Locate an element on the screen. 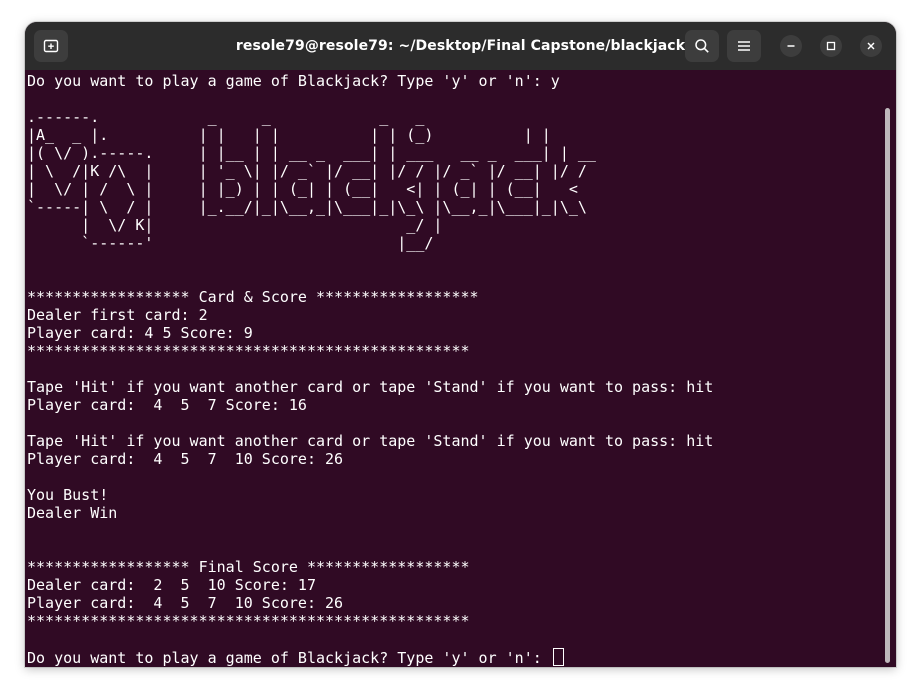  terminal-line: Player card: 4 5 7 Score: 16 is located at coordinates (167, 405).